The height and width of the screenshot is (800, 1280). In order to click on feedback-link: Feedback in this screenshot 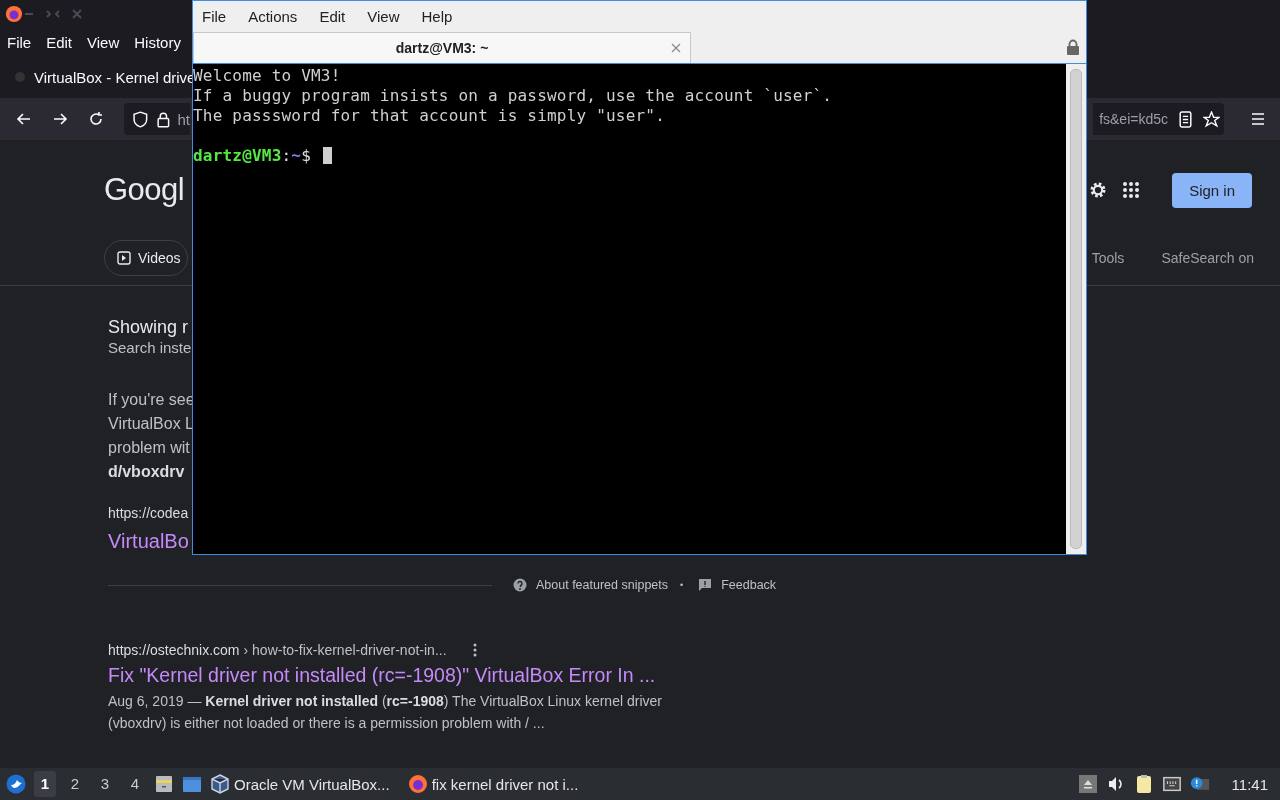, I will do `click(749, 585)`.